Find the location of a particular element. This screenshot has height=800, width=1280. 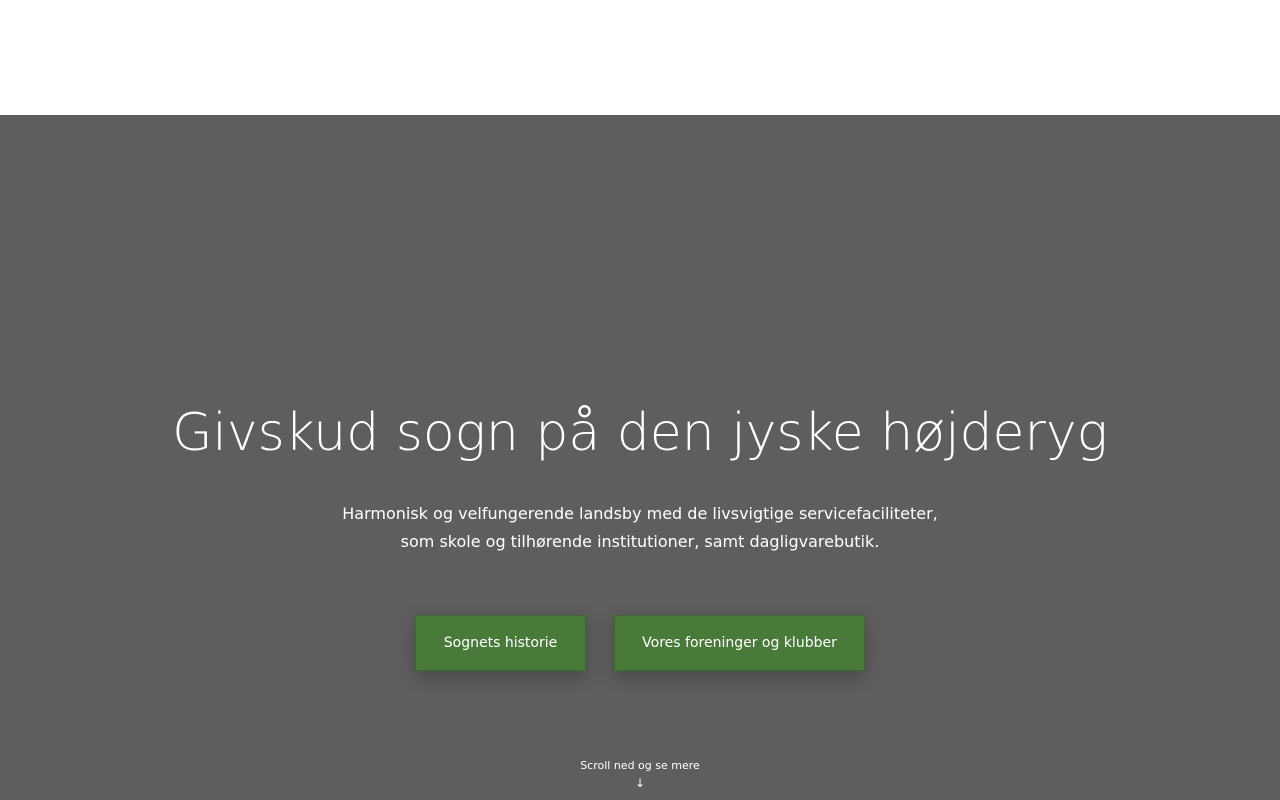

scroll-hint-label: Scroll ned og se mere is located at coordinates (640, 765).